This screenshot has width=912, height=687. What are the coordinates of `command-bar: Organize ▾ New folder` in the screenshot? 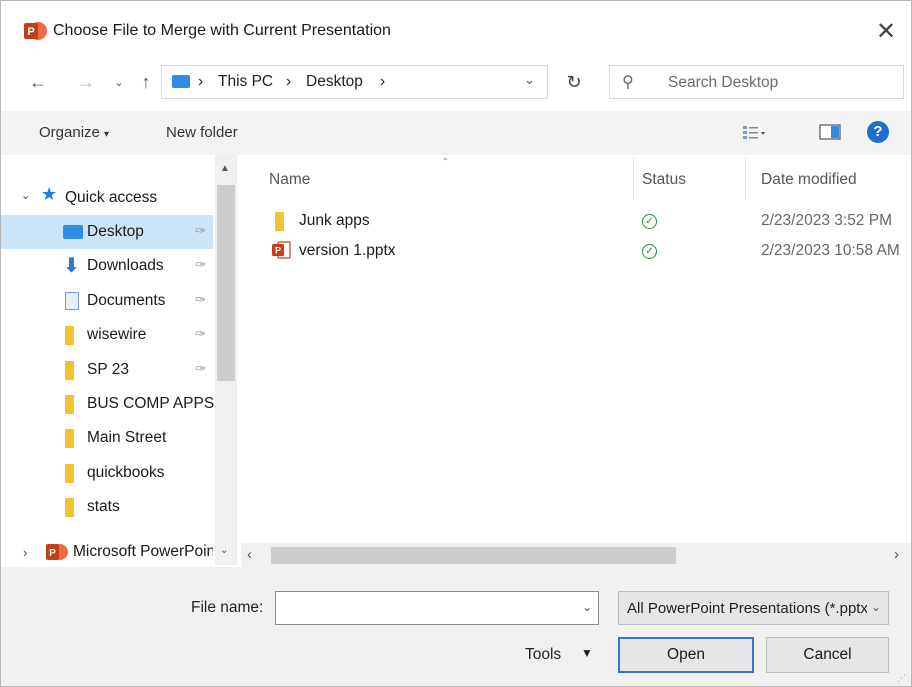 It's located at (456, 133).